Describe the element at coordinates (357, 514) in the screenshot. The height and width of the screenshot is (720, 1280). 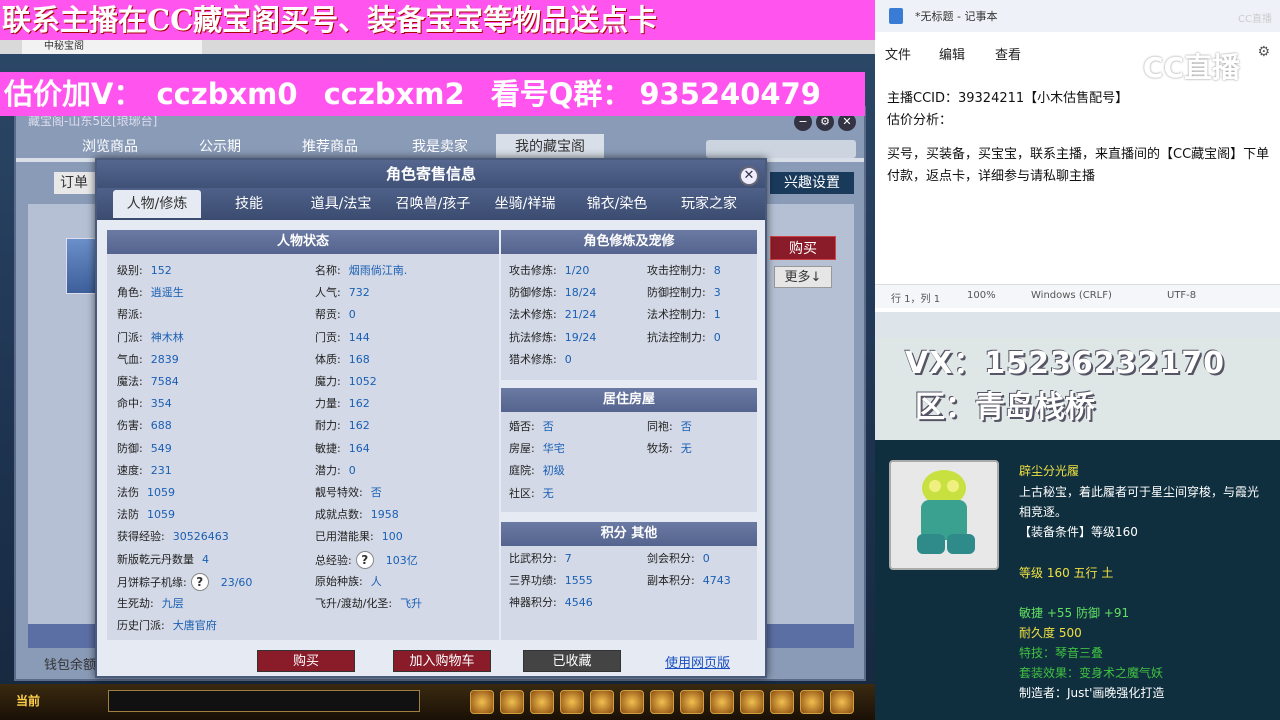
I see `stat-row: 成就点数: 1958` at that location.